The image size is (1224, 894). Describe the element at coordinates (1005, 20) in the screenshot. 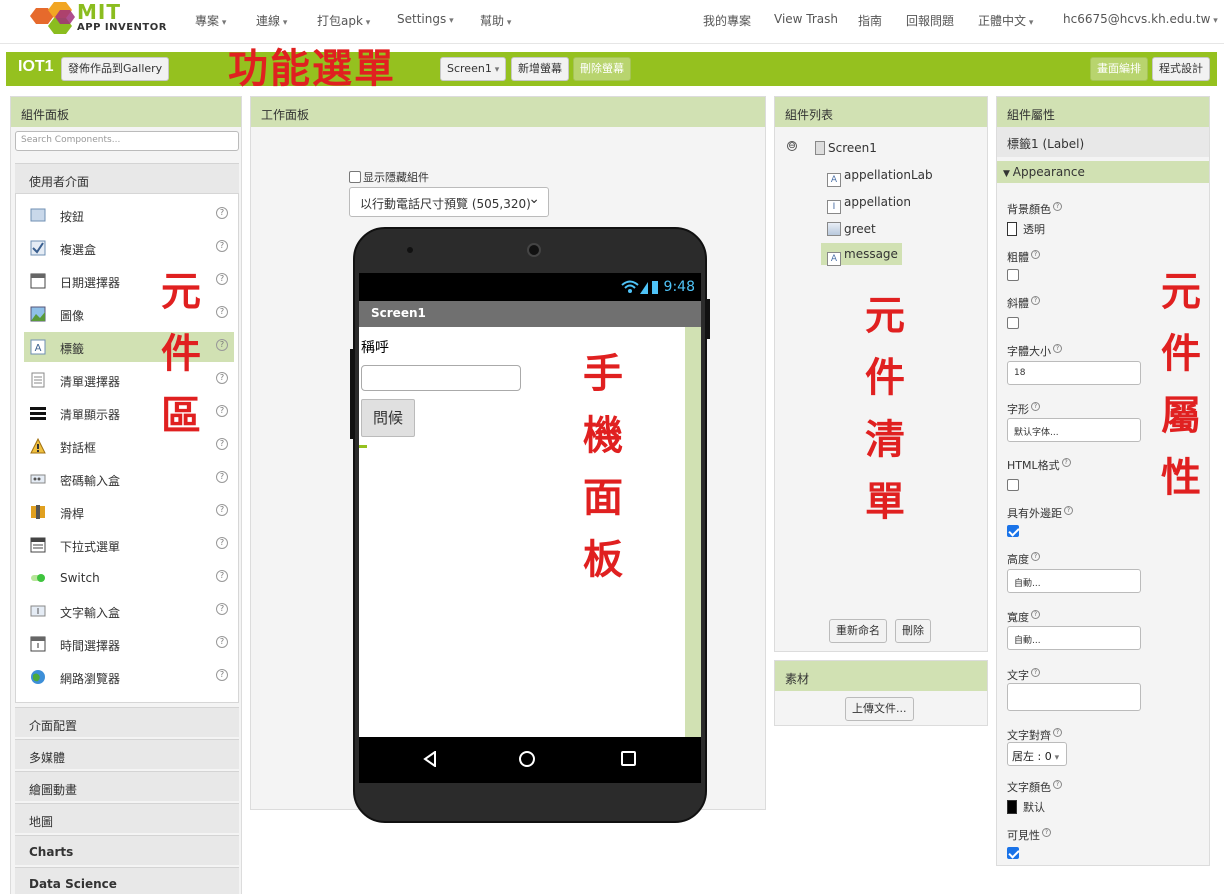

I see `menu-language: 正體中文` at that location.